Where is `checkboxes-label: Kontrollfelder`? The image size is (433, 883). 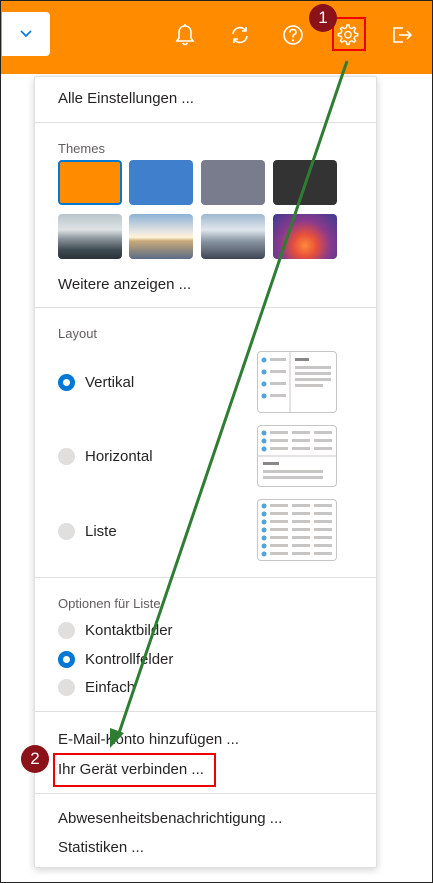 checkboxes-label: Kontrollfelder is located at coordinates (129, 659).